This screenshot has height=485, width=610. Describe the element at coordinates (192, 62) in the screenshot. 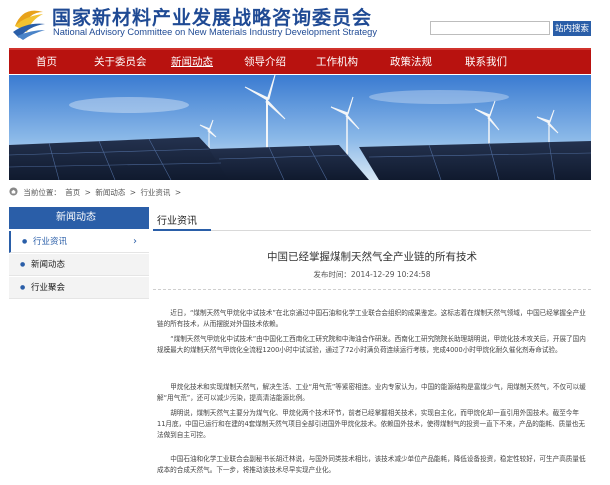

I see `nav-item-news: 新闻动态` at that location.